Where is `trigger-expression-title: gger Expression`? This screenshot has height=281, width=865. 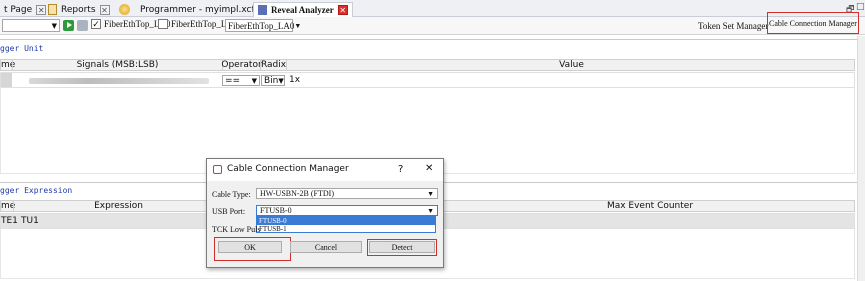
trigger-expression-title: gger Expression is located at coordinates (36, 190).